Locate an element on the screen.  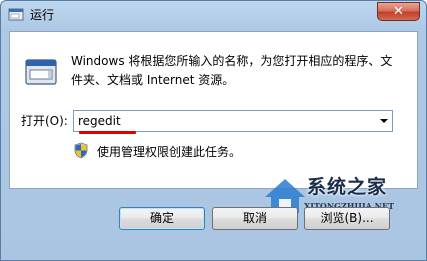
admin-note: 使用管理权限创建此任务。 is located at coordinates (169, 152).